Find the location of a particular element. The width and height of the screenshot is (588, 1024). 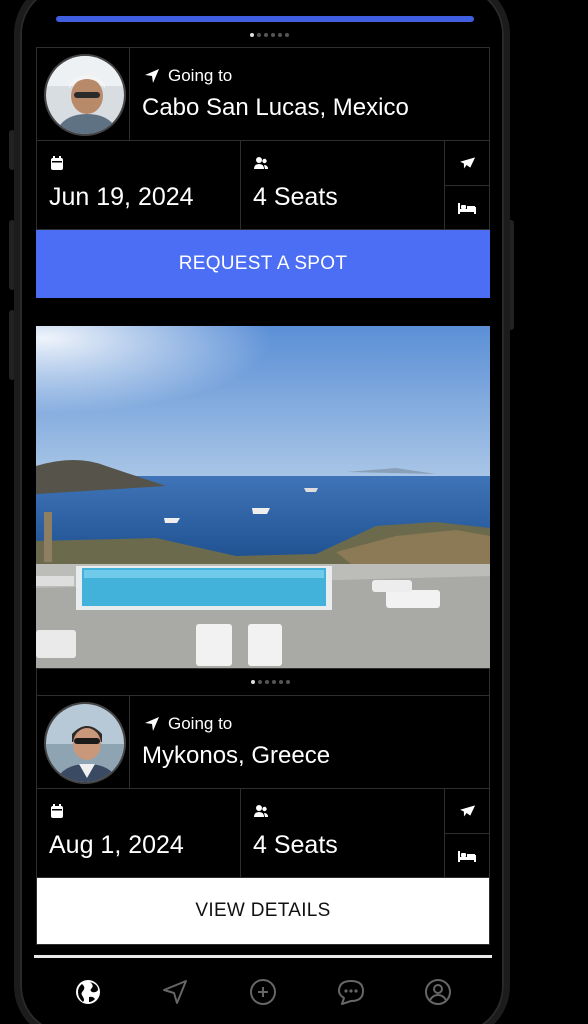

destination-cell: Going to Mykonos, Greece is located at coordinates (309, 742).